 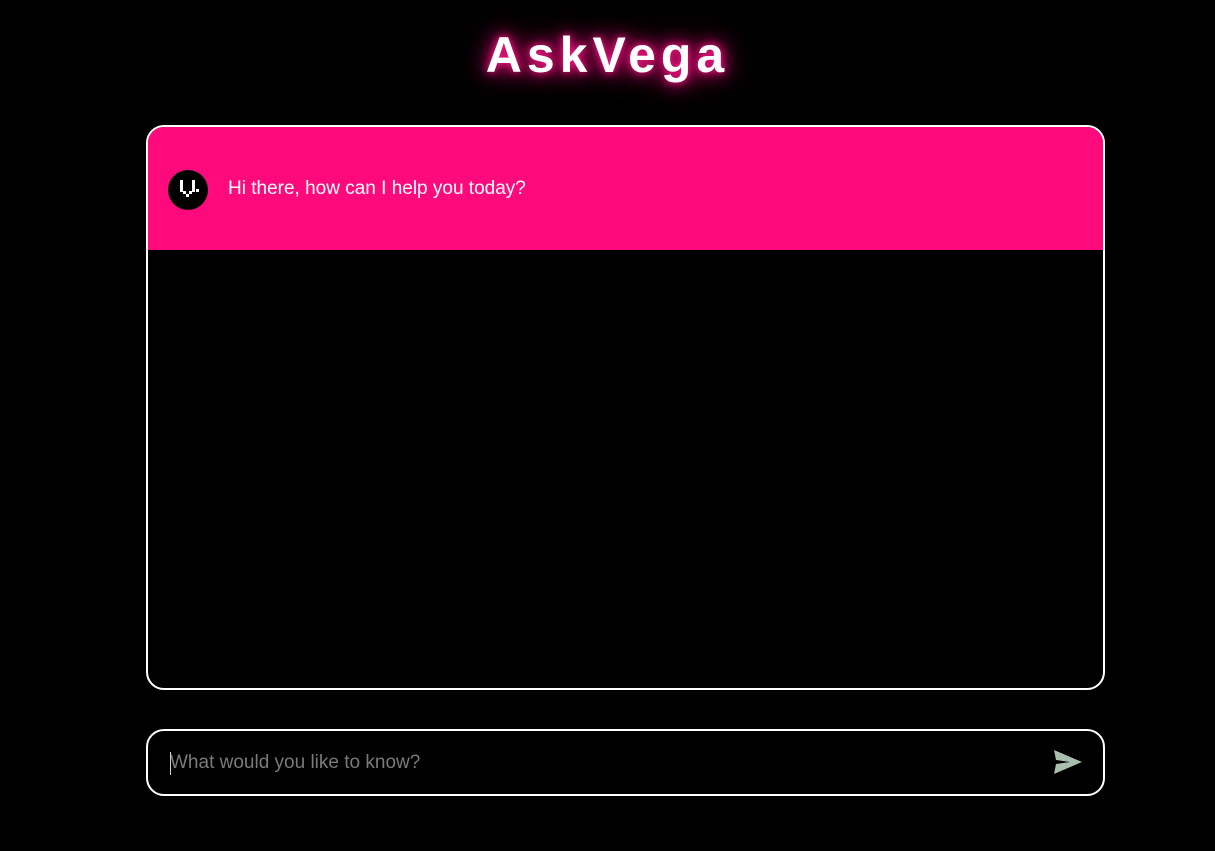 What do you see at coordinates (607, 55) in the screenshot?
I see `app-title: AskVega` at bounding box center [607, 55].